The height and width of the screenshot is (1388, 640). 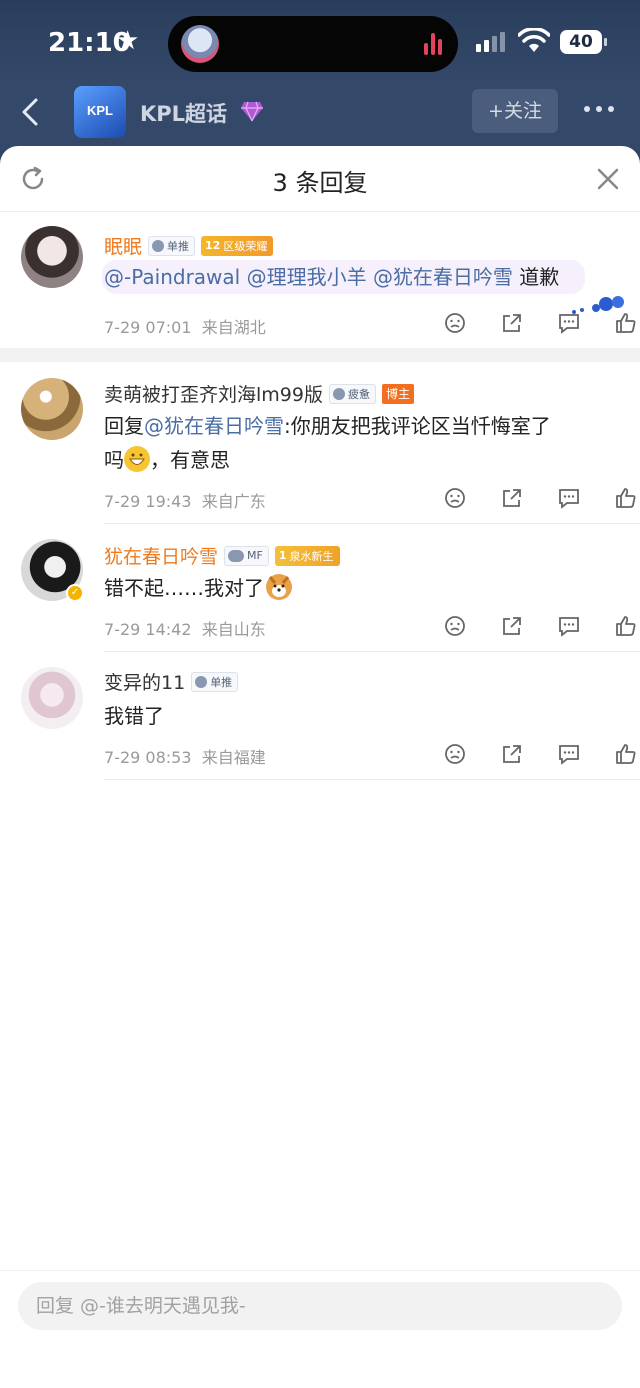 What do you see at coordinates (320, 183) in the screenshot?
I see `sheet-title: 3 条回复` at bounding box center [320, 183].